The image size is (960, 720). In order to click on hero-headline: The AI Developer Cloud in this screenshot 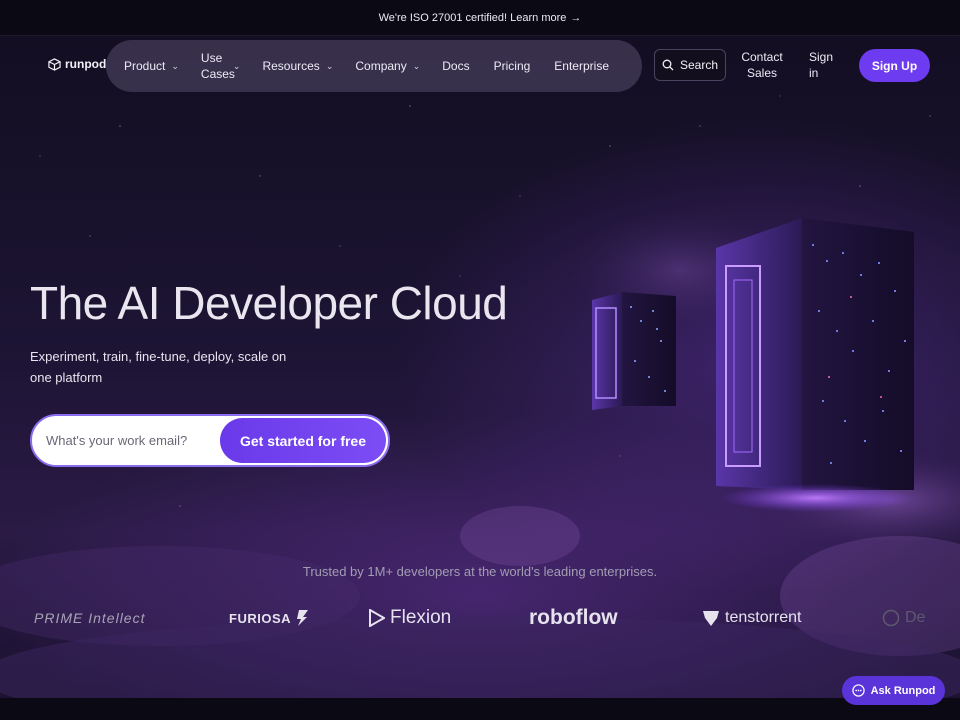, I will do `click(269, 303)`.